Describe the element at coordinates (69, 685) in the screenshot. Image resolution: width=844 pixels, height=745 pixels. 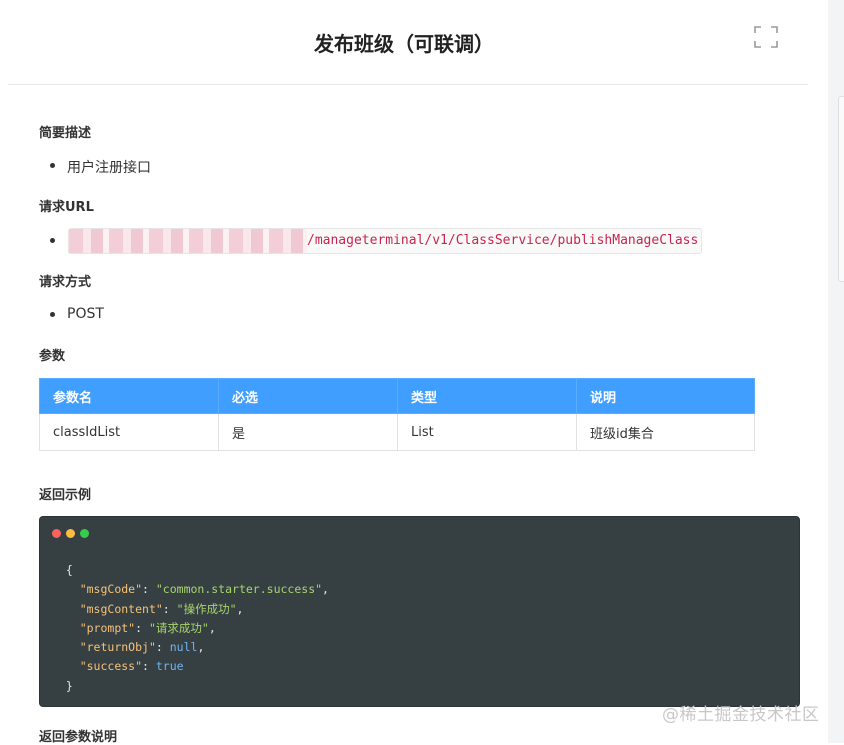
I see `code-token: }` at that location.